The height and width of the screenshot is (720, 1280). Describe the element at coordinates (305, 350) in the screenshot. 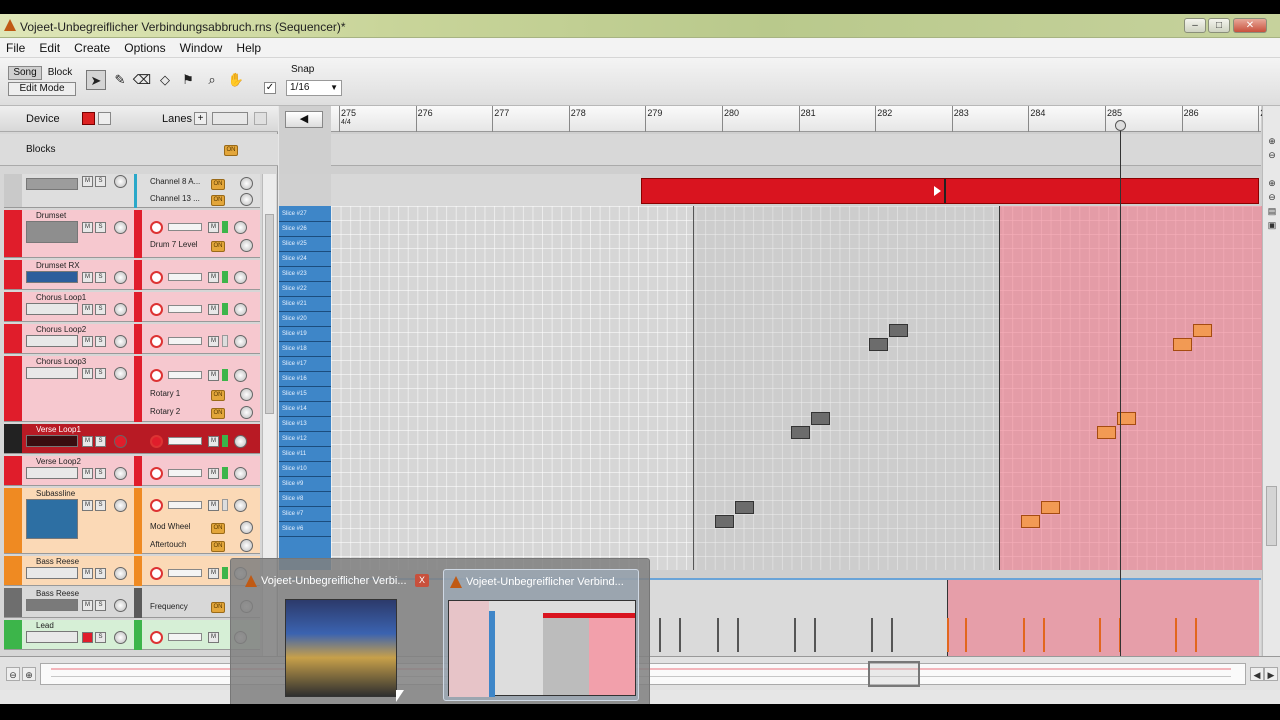

I see `slice-key: Slice #18` at that location.